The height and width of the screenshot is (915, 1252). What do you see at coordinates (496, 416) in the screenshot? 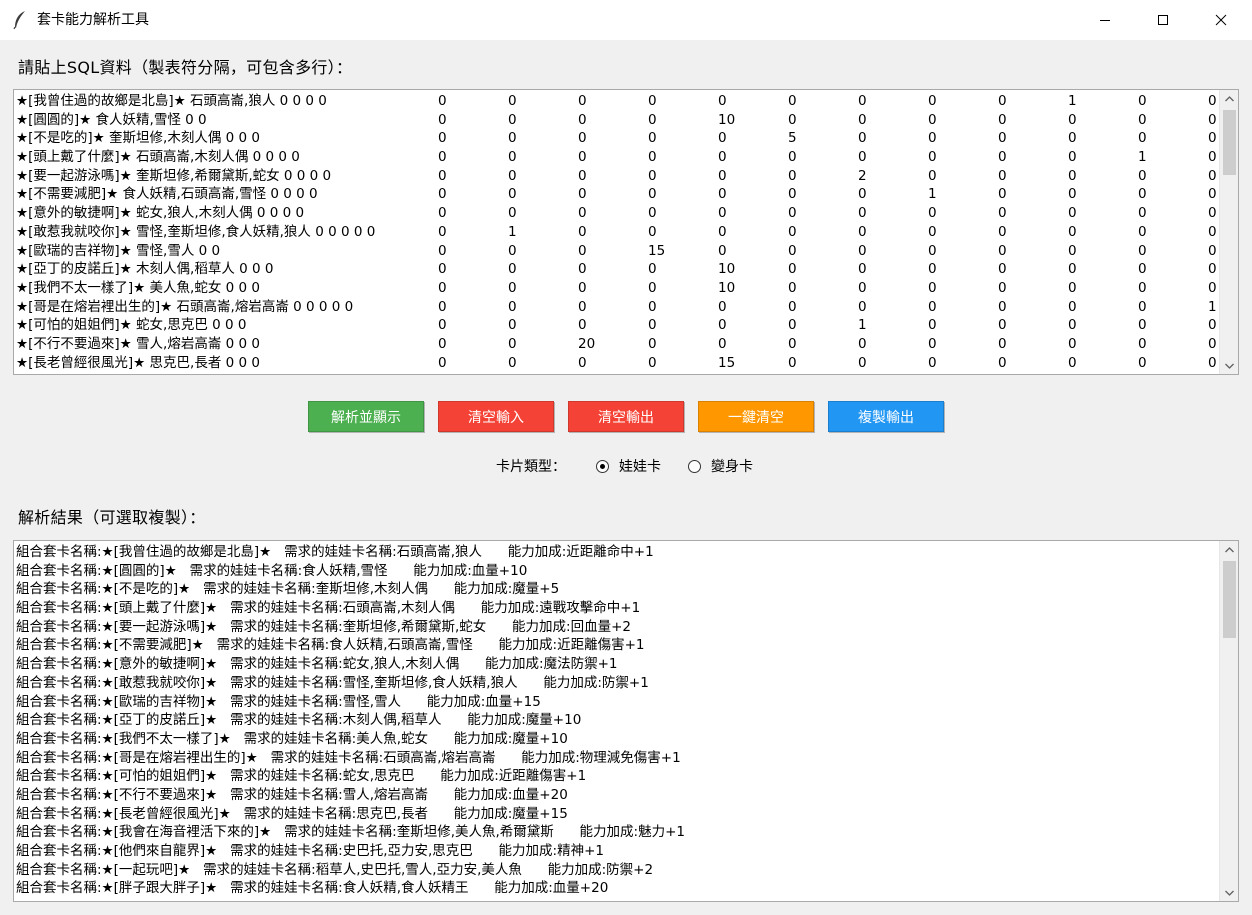
I see `clear-input-button: 清空輸入` at bounding box center [496, 416].